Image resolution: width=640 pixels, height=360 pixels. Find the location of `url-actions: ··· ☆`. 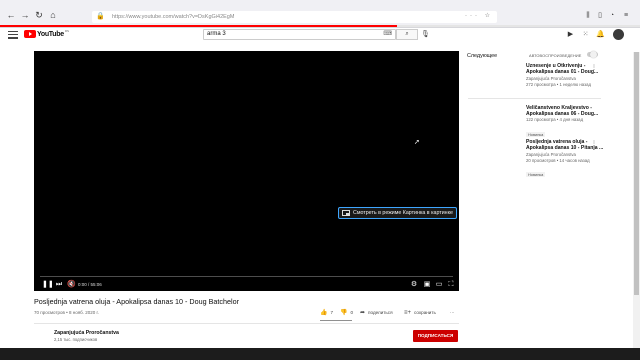

url-actions: ··· ☆ is located at coordinates (478, 16).